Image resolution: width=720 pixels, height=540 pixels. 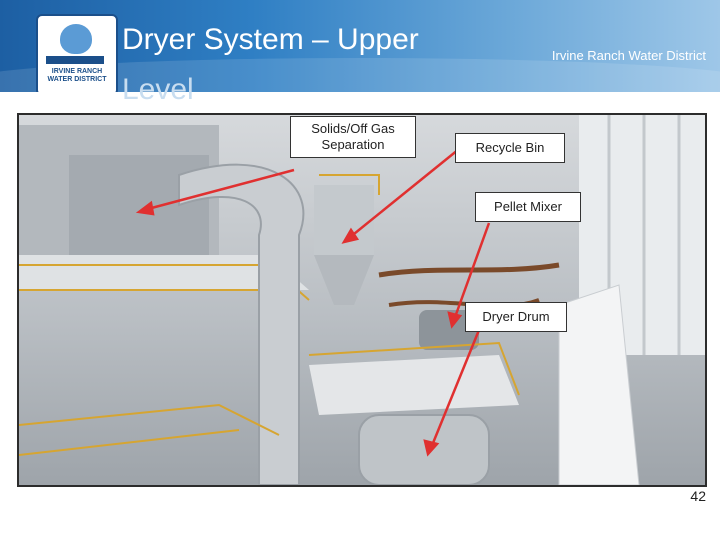 I want to click on water-drop-icon, so click(x=76, y=39).